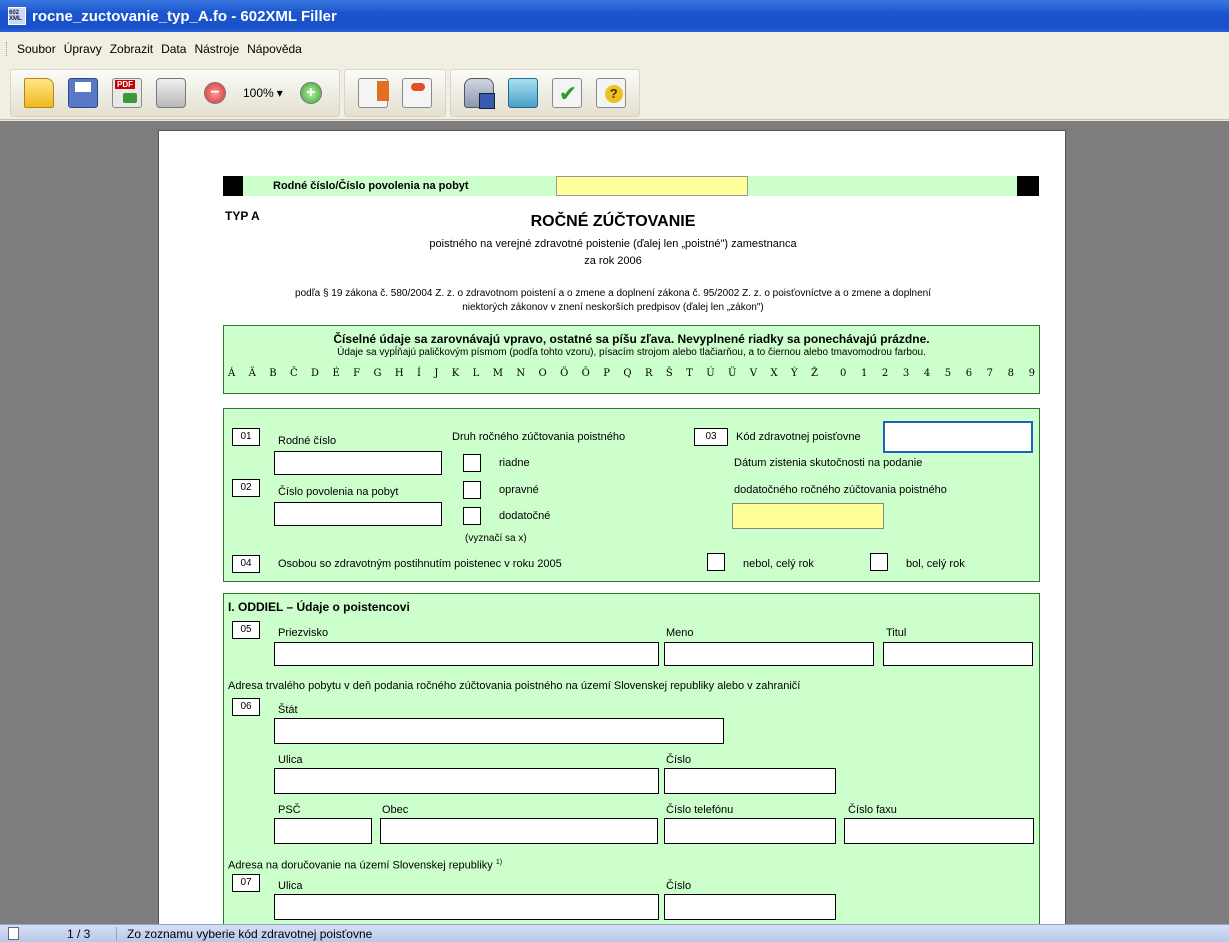 The width and height of the screenshot is (1229, 942). I want to click on kod-poistovne-input, so click(958, 437).